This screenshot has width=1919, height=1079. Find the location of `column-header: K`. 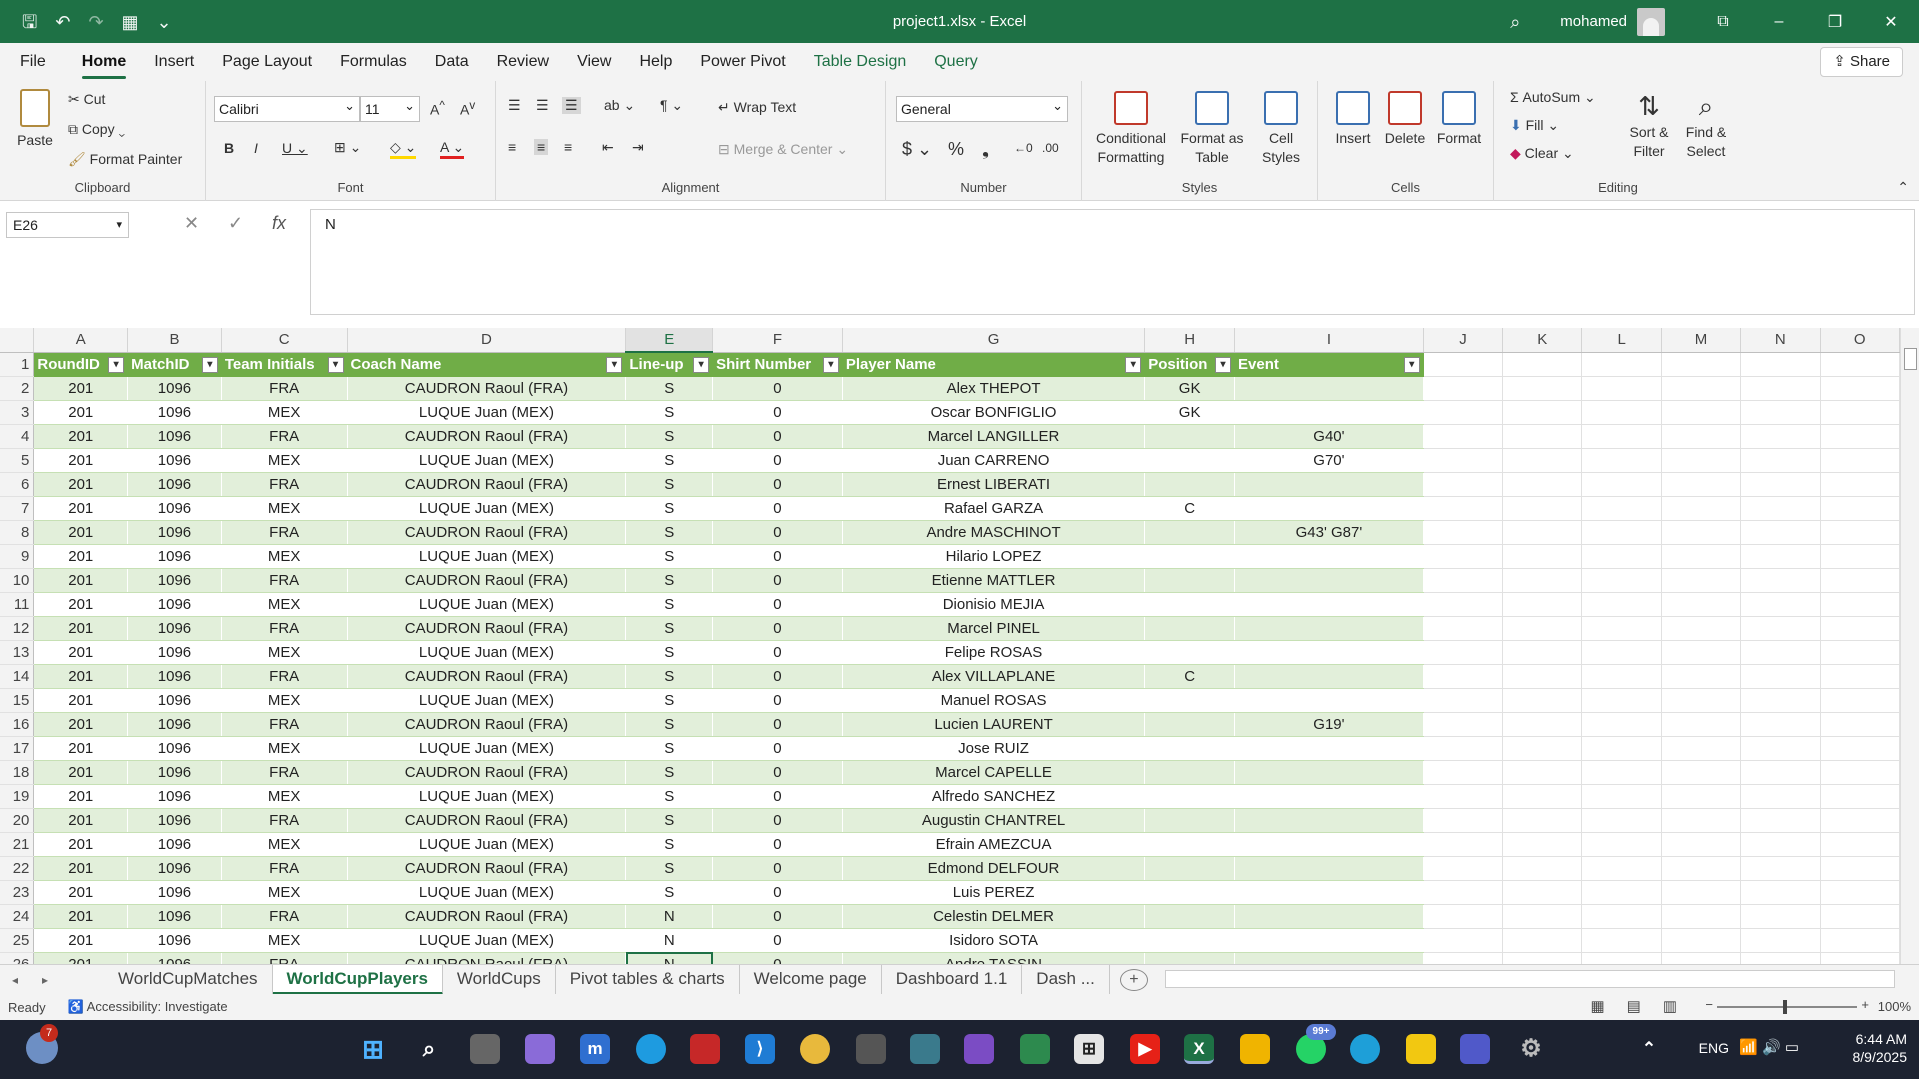

column-header: K is located at coordinates (1542, 340).